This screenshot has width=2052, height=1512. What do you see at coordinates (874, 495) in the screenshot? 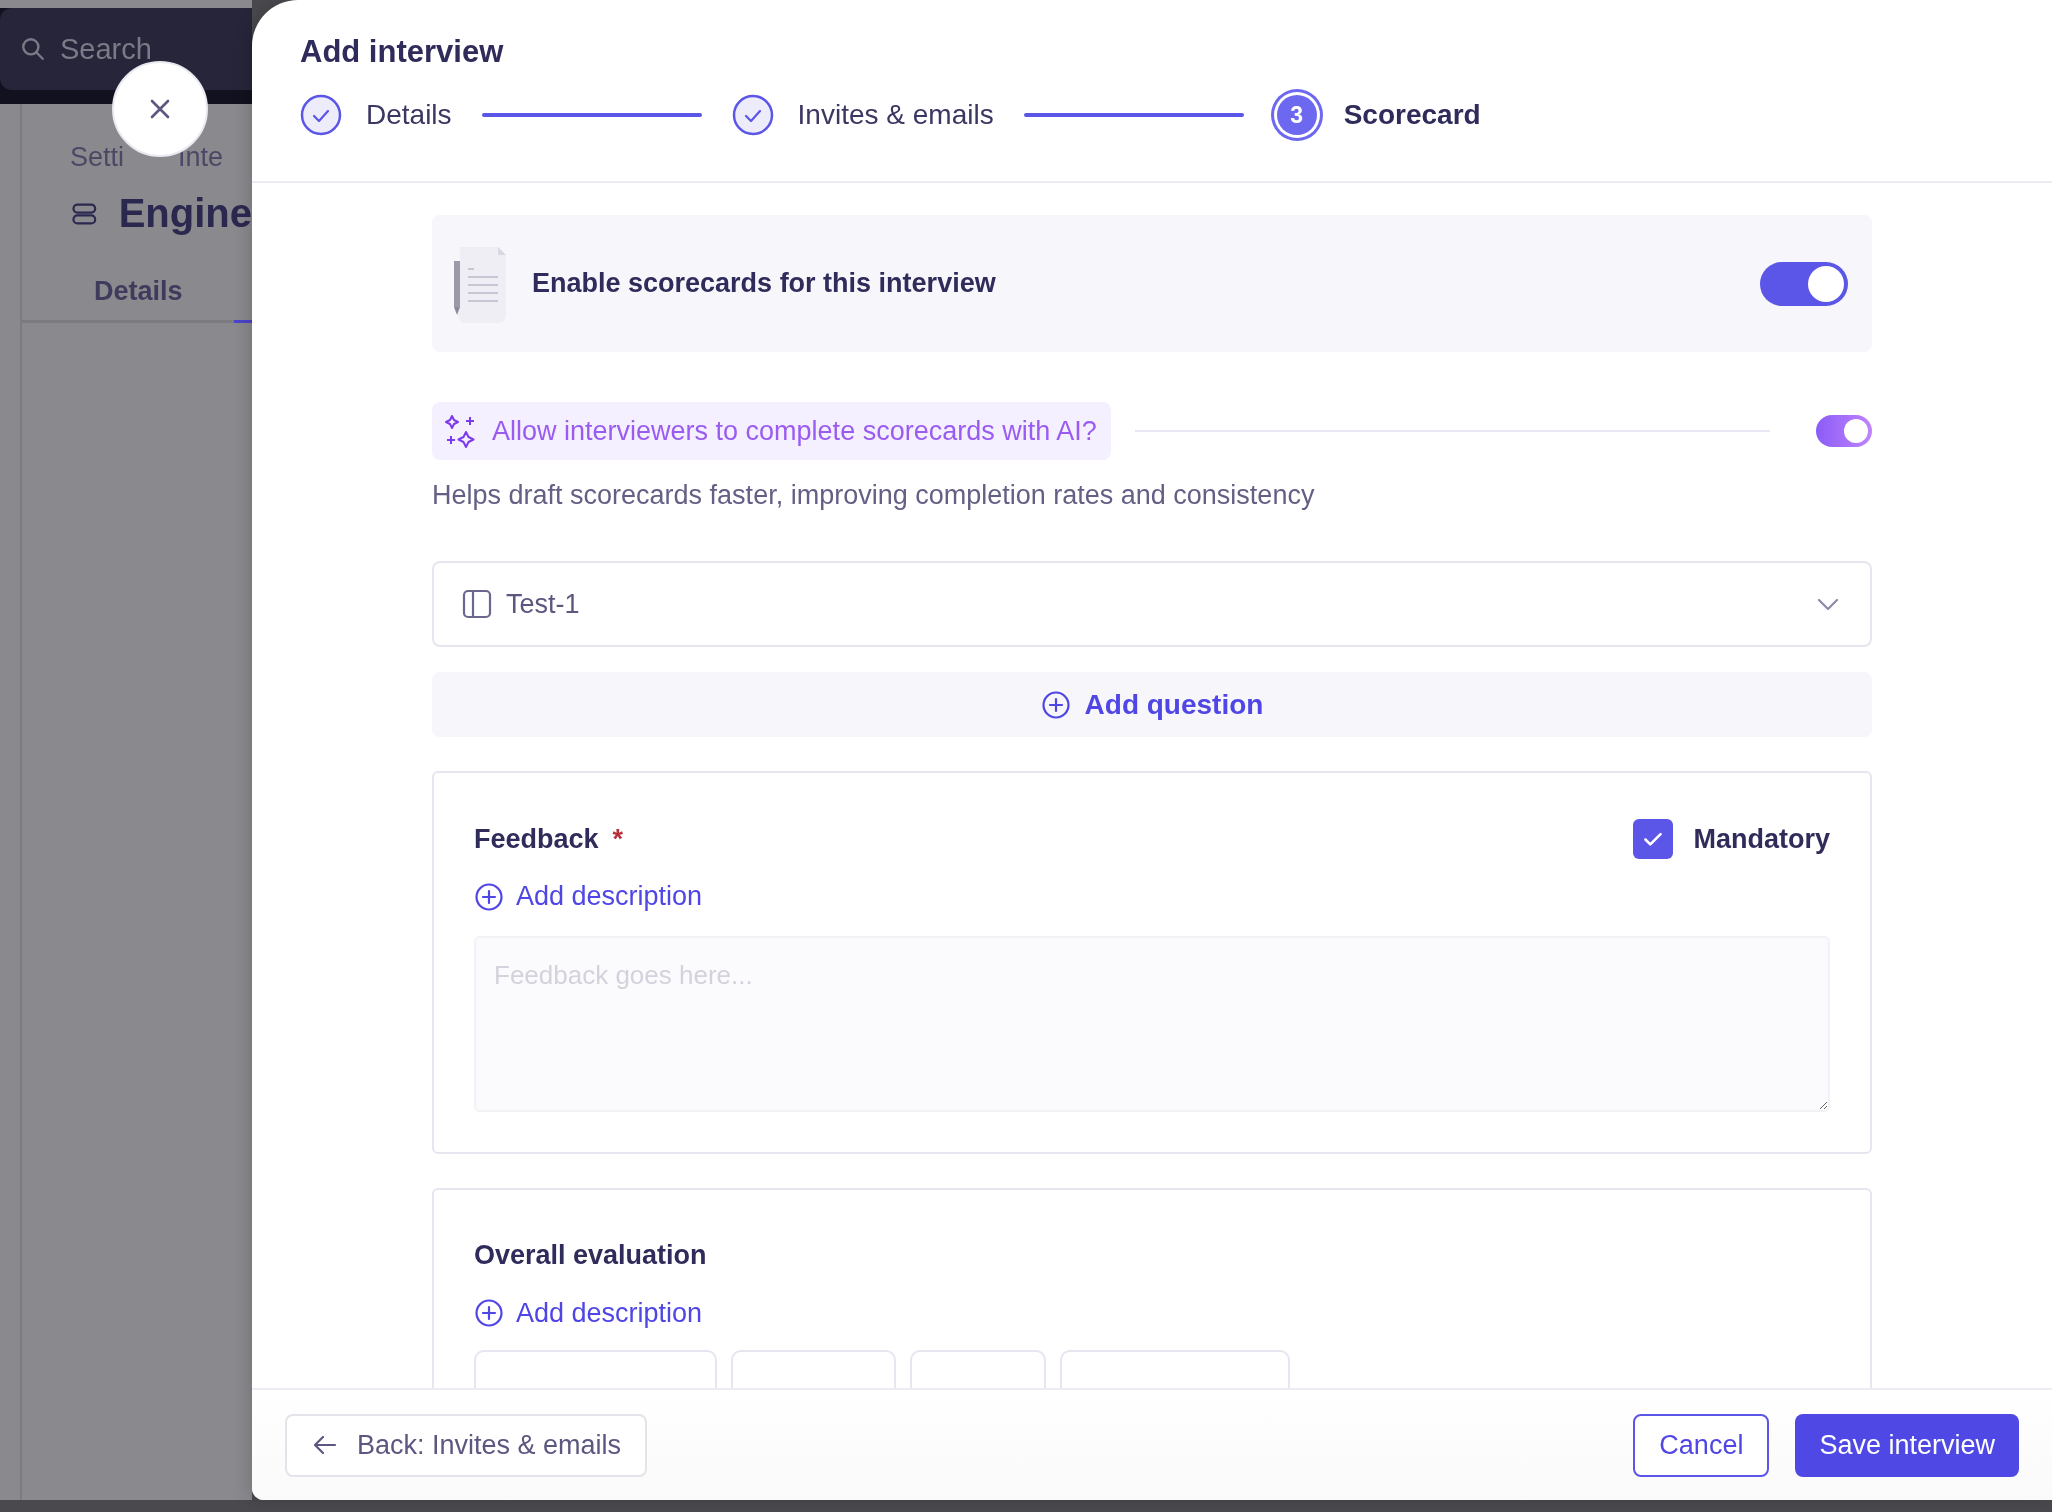
I see `help-text: Helps draft scorecards faster, improving completion rates and consistency` at bounding box center [874, 495].